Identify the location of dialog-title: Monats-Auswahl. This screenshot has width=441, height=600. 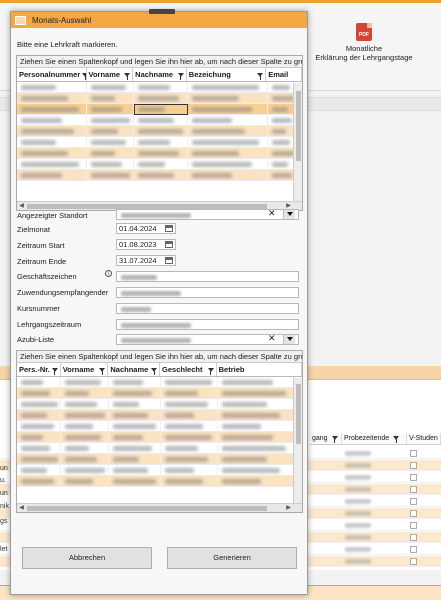
(62, 20).